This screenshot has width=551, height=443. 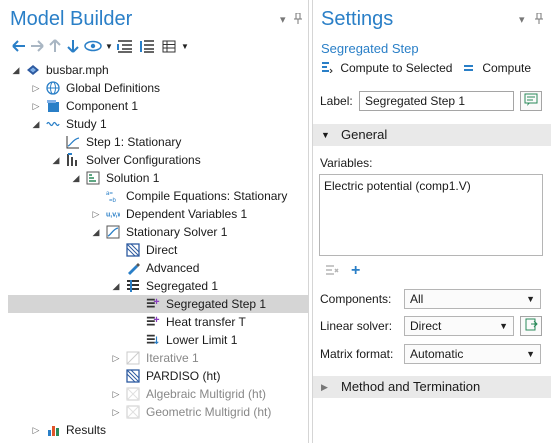 I want to click on show-icon, so click(x=93, y=46).